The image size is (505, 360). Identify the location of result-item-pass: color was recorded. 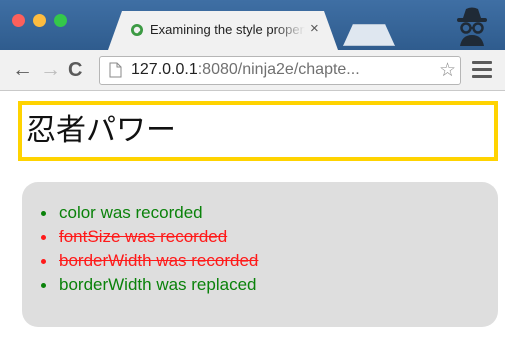
(148, 213).